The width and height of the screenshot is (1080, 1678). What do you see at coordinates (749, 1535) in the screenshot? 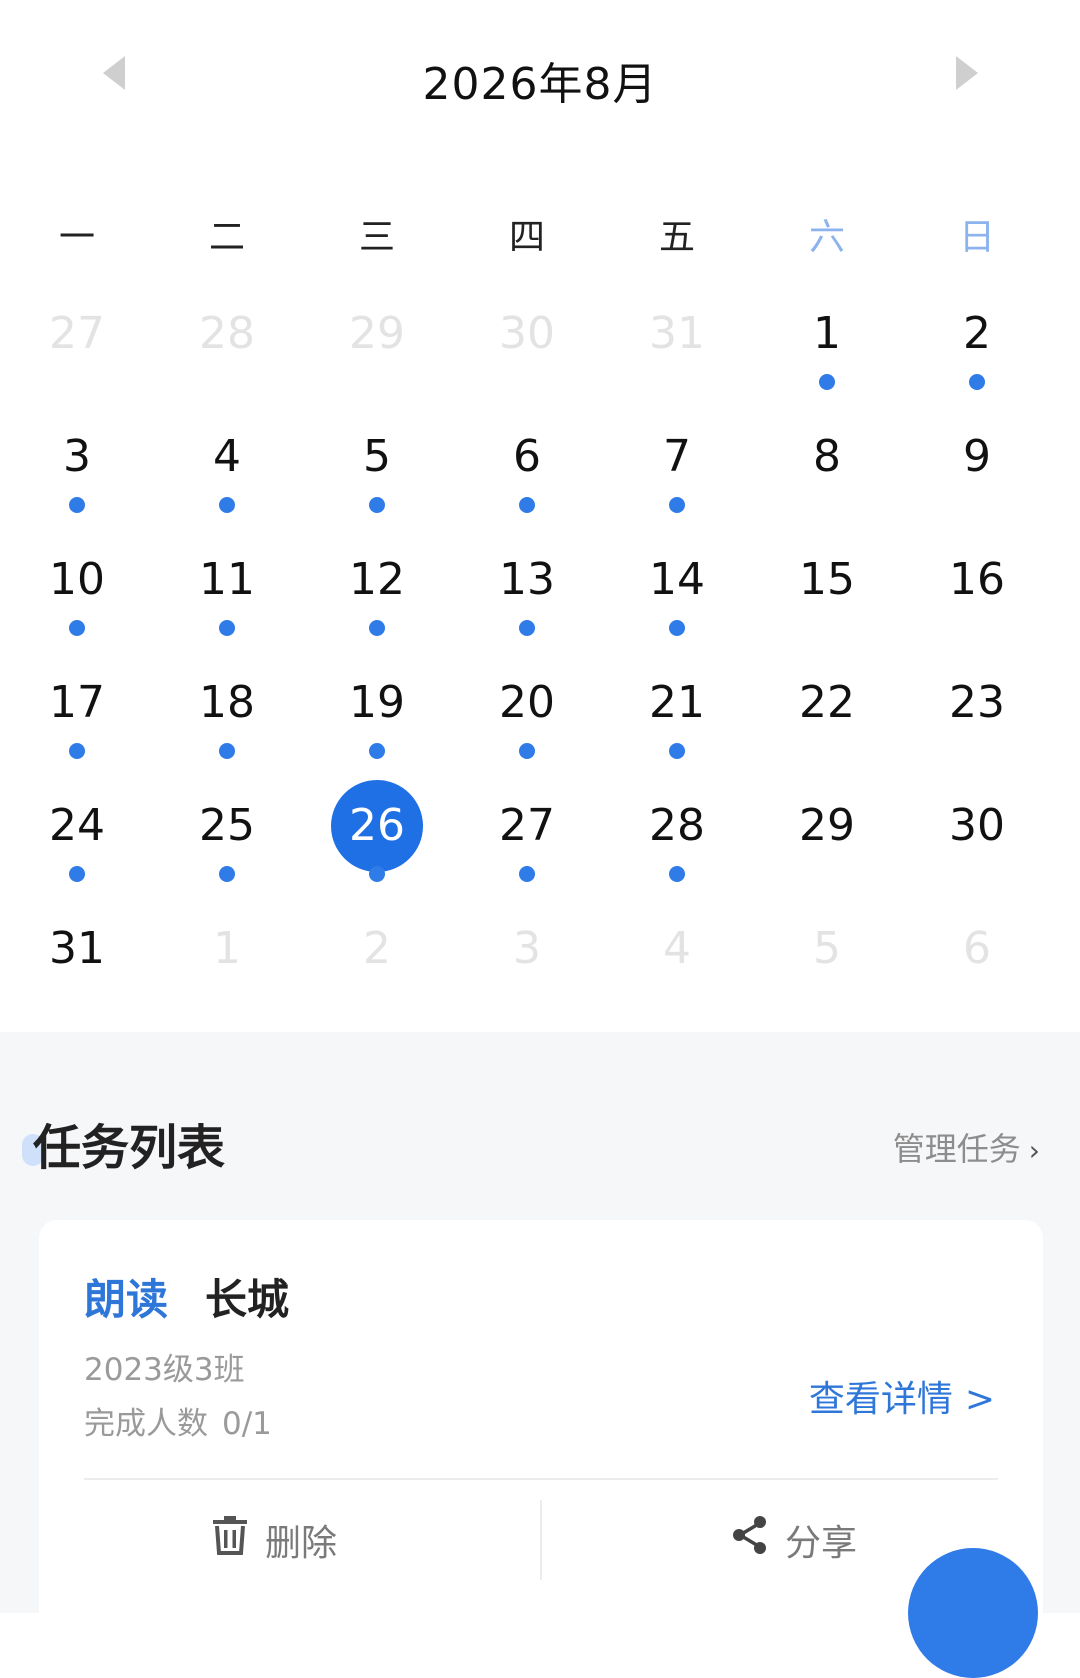
I see `share-icon` at bounding box center [749, 1535].